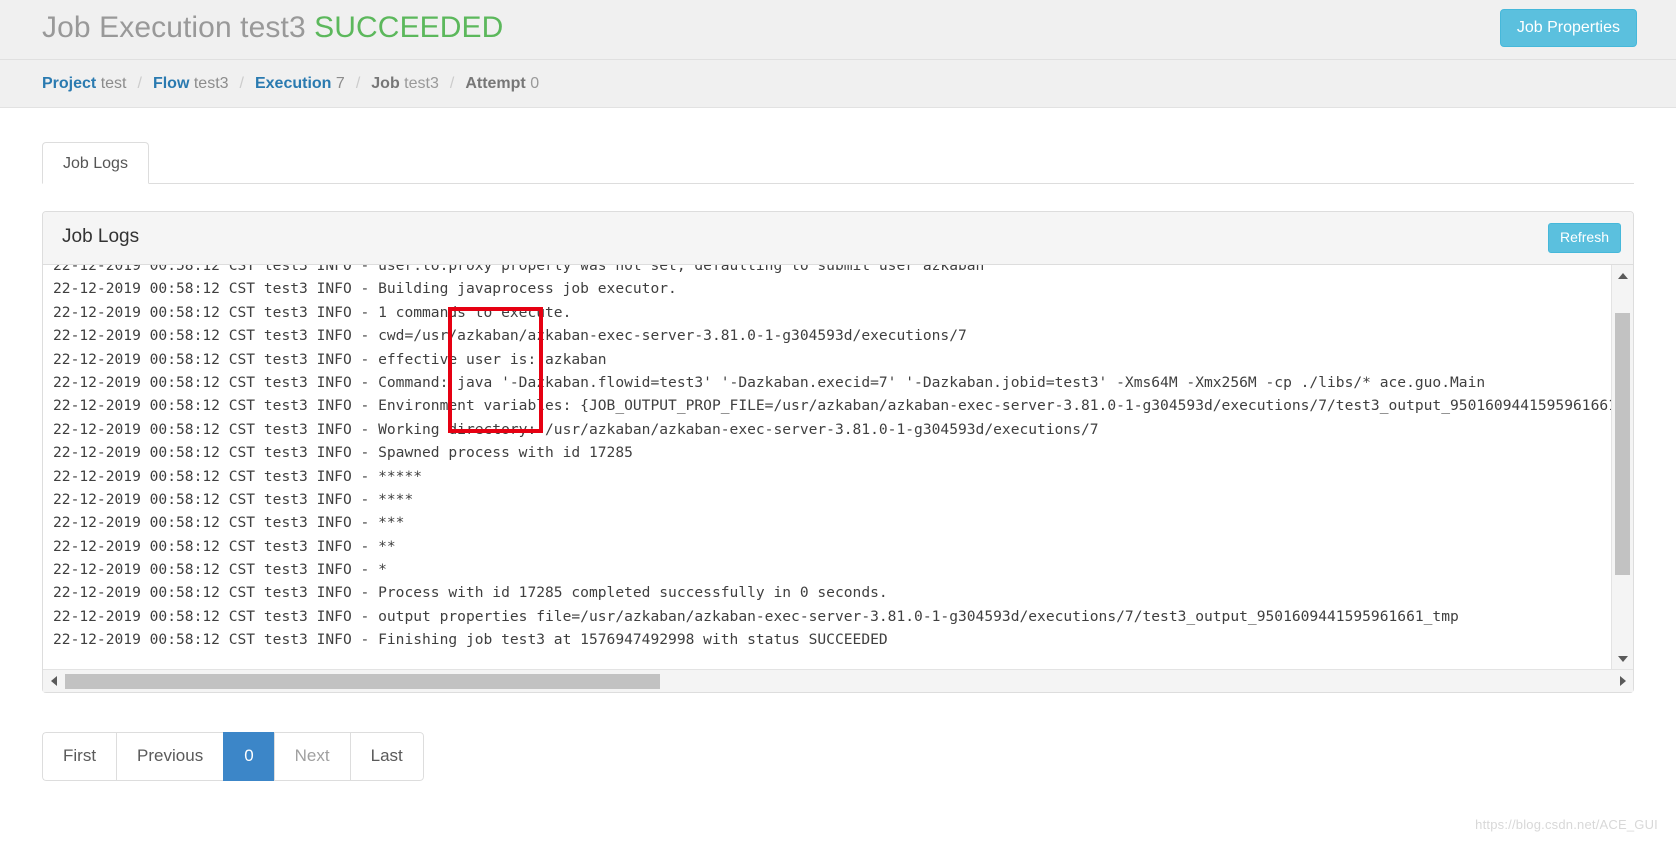 Image resolution: width=1676 pixels, height=844 pixels. What do you see at coordinates (171, 83) in the screenshot?
I see `breadcrumb-item-key: Flow` at bounding box center [171, 83].